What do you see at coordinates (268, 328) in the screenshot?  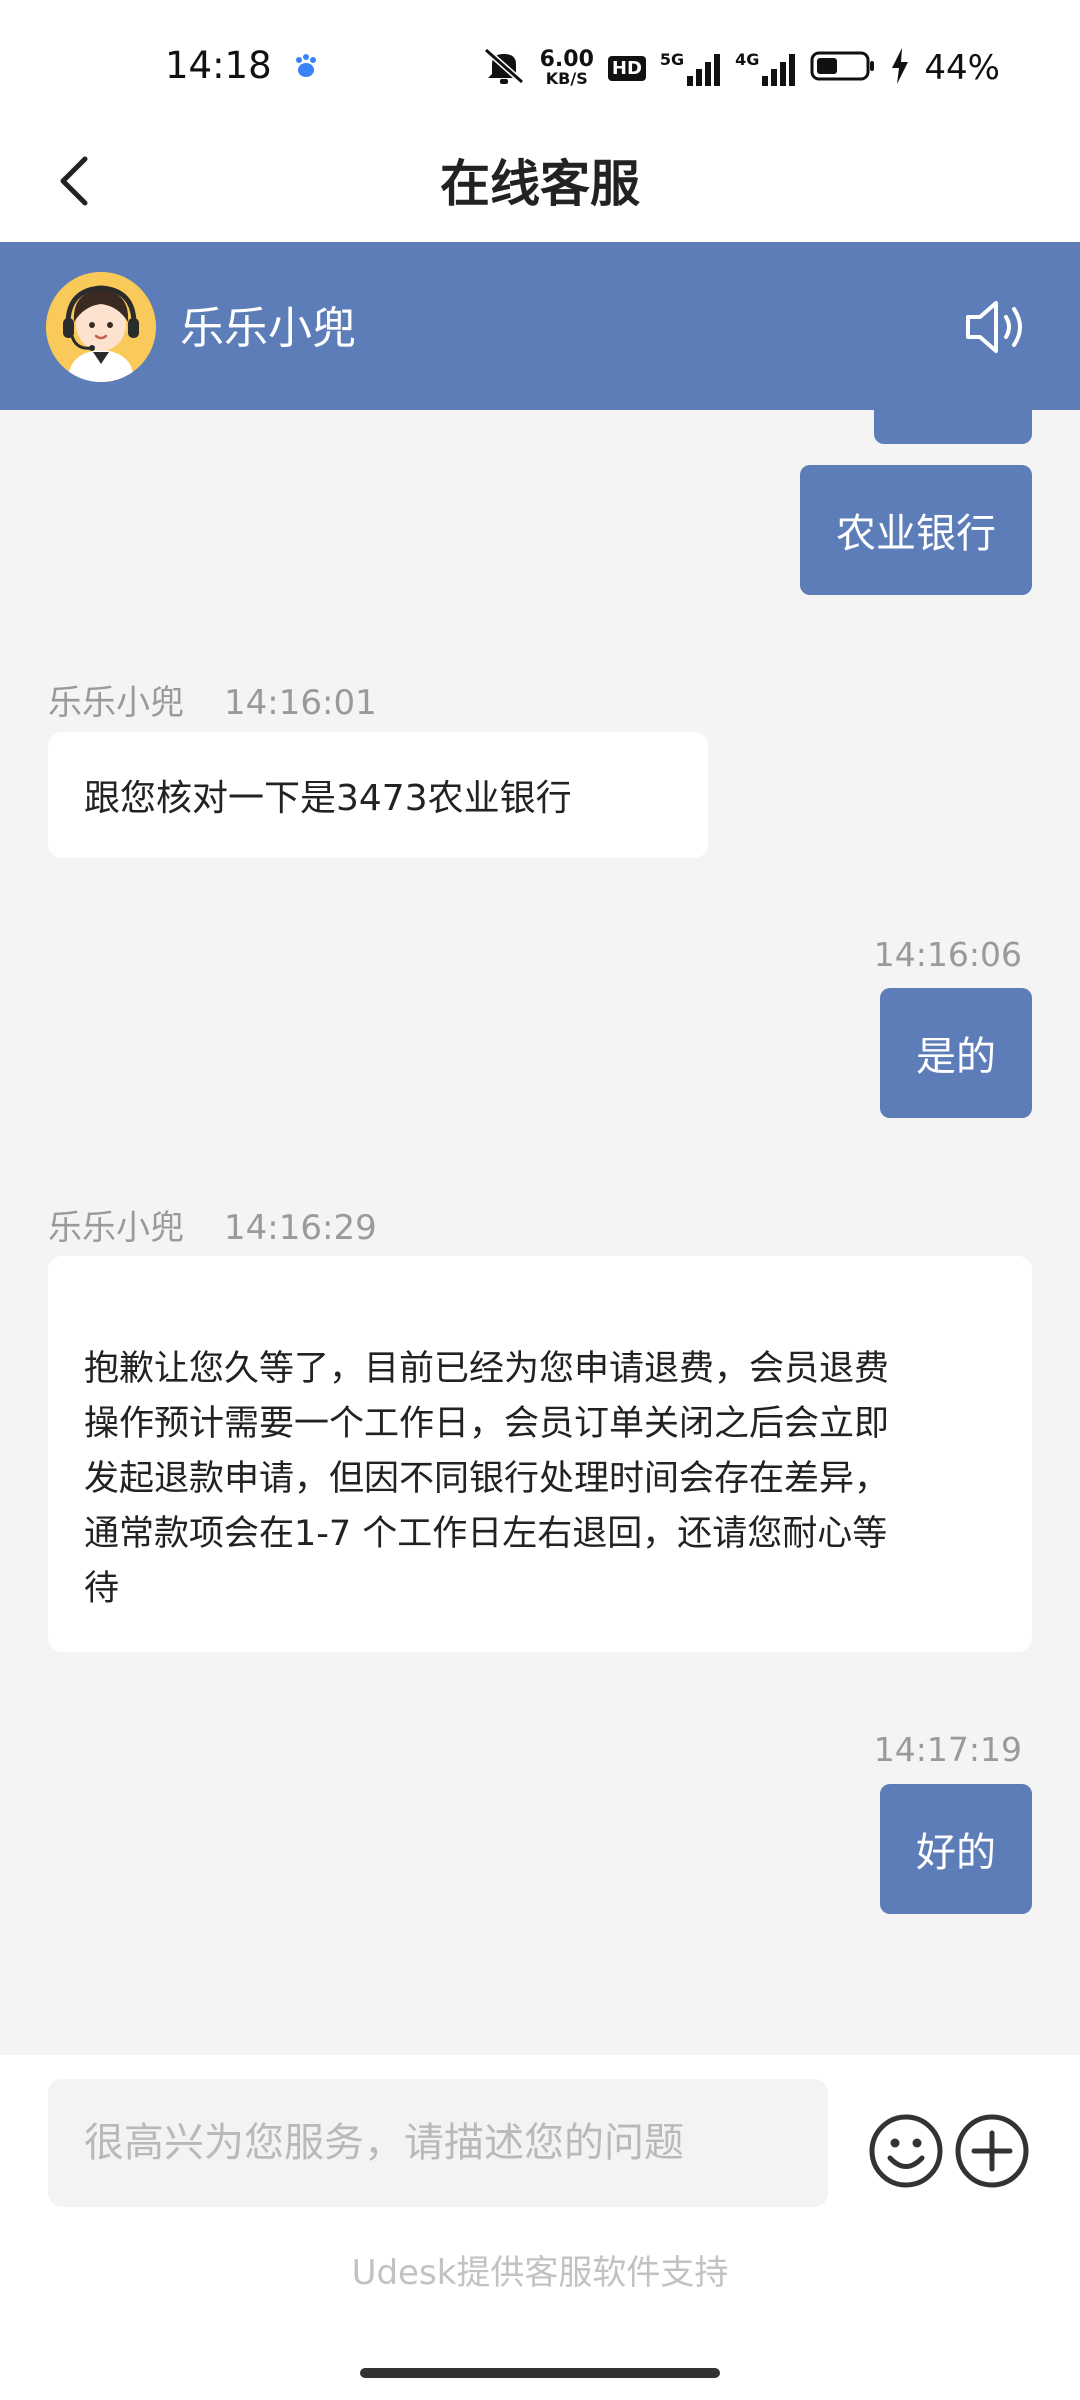 I see `agent-name: 乐乐小兜` at bounding box center [268, 328].